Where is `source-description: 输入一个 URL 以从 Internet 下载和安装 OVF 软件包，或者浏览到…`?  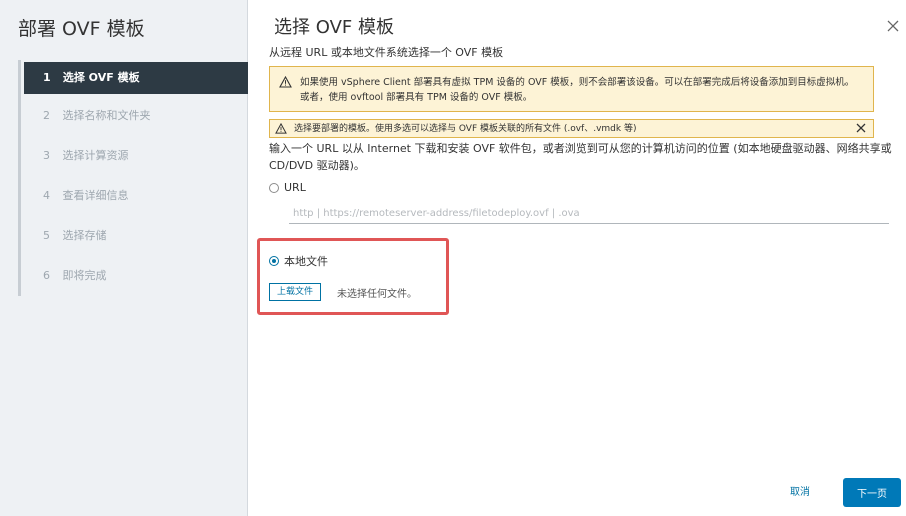 source-description: 输入一个 URL 以从 Internet 下载和安装 OVF 软件包，或者浏览到… is located at coordinates (580, 157).